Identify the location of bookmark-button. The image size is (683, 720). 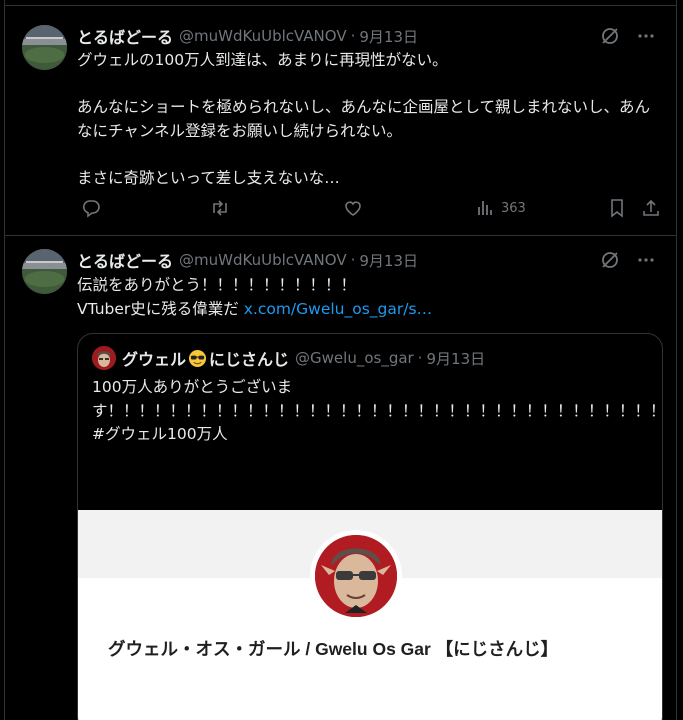
(617, 208).